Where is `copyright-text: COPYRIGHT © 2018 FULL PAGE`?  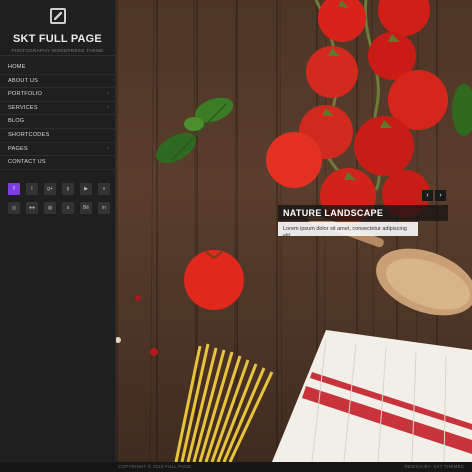 copyright-text: COPYRIGHT © 2018 FULL PAGE is located at coordinates (155, 466).